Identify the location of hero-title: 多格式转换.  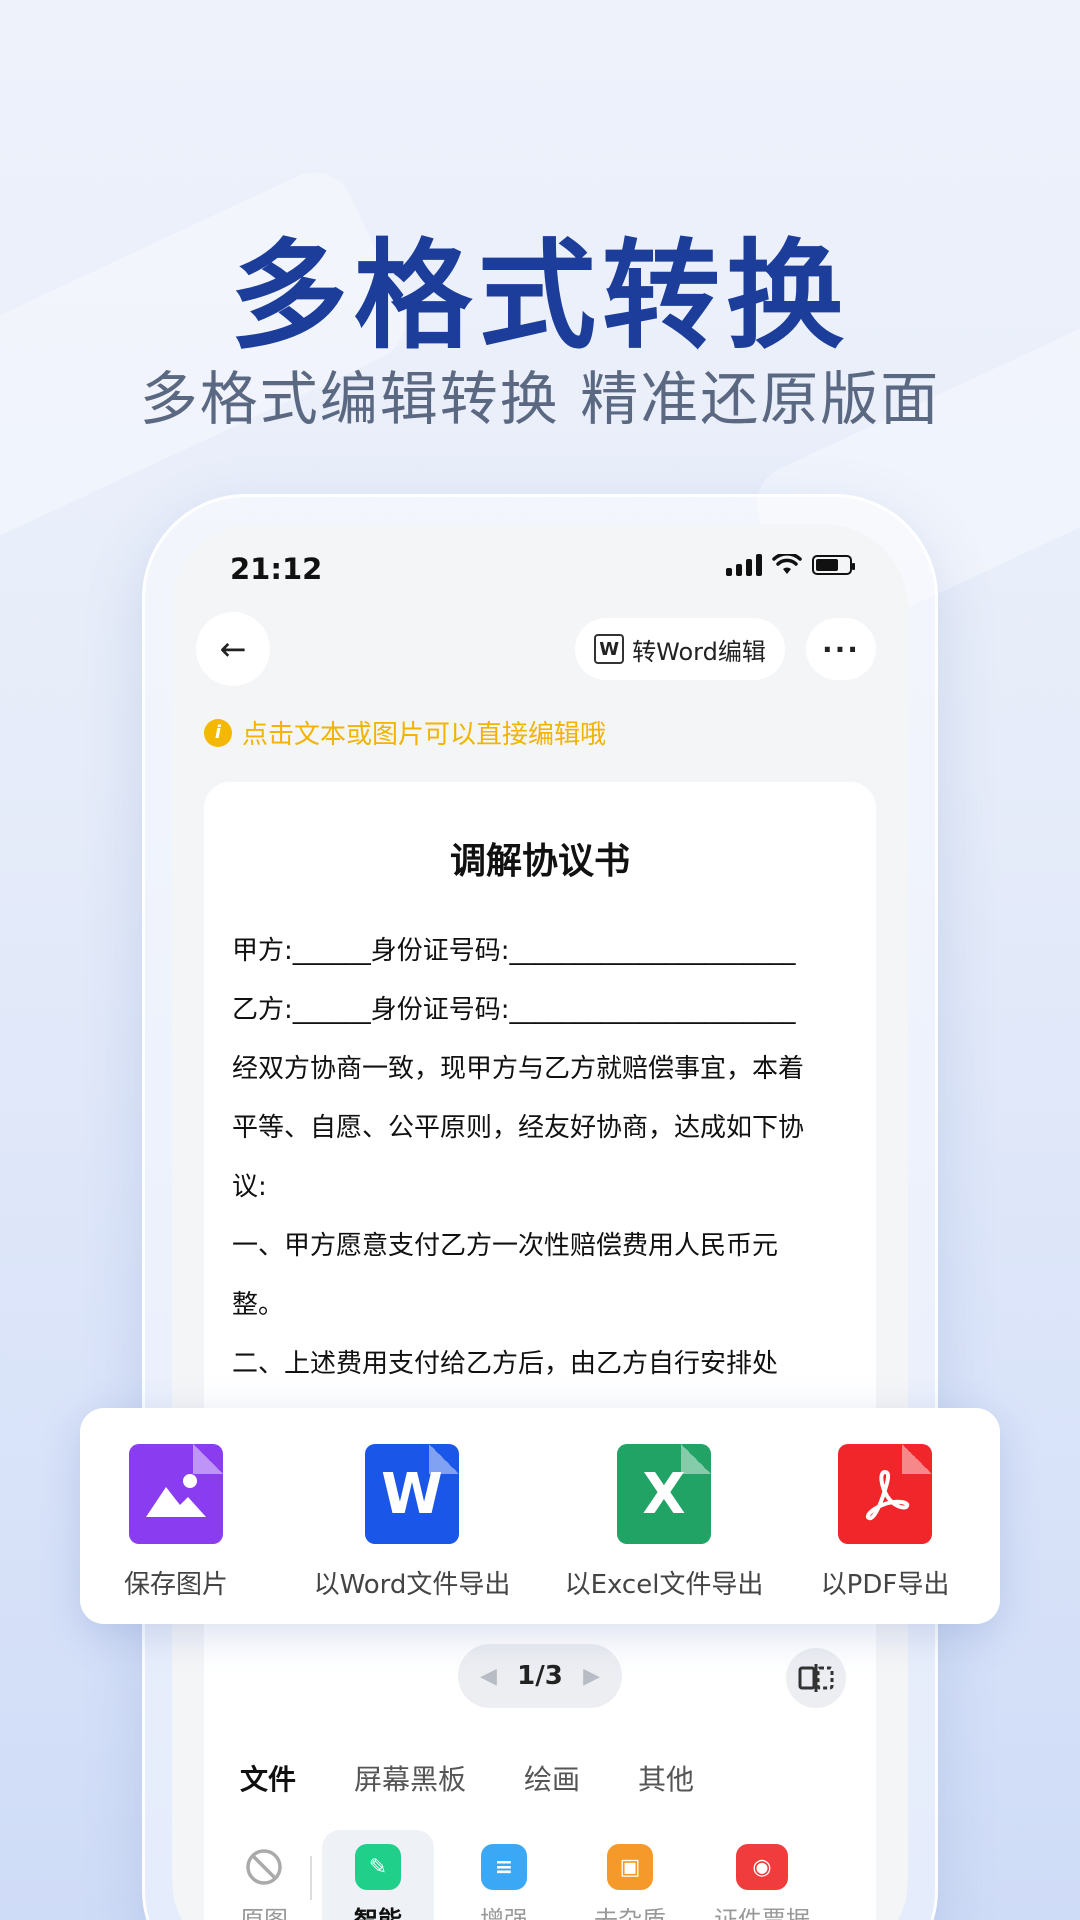
(539, 296).